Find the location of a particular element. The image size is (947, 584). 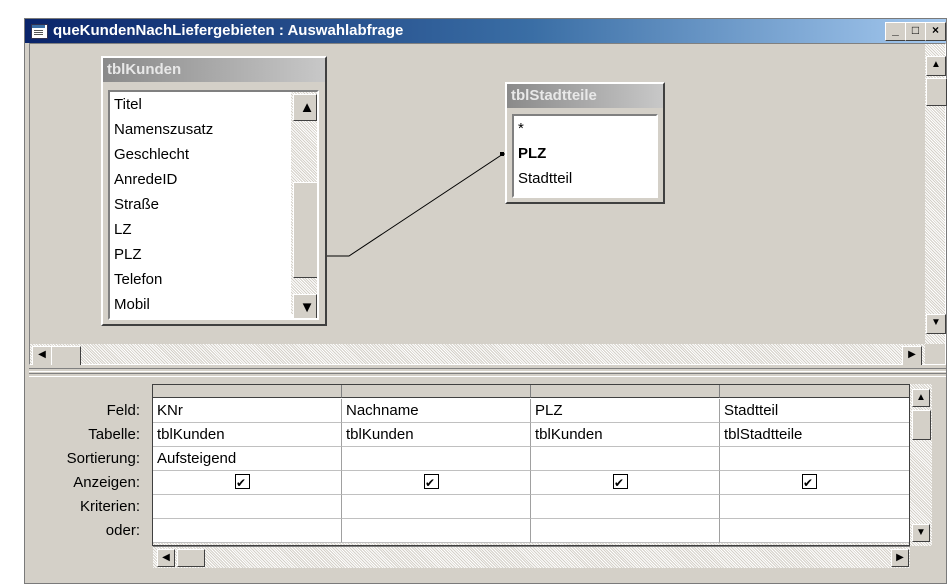

field-item: * is located at coordinates (585, 128).